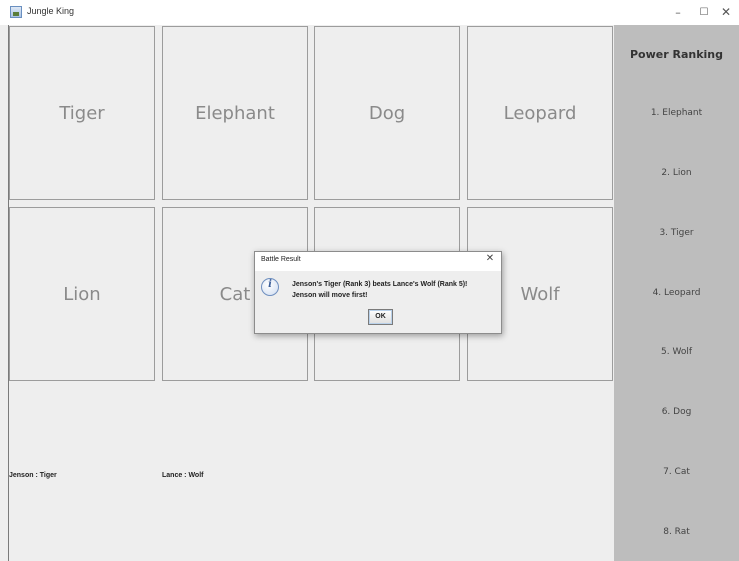  Describe the element at coordinates (380, 317) in the screenshot. I see `ok-button: OK` at that location.